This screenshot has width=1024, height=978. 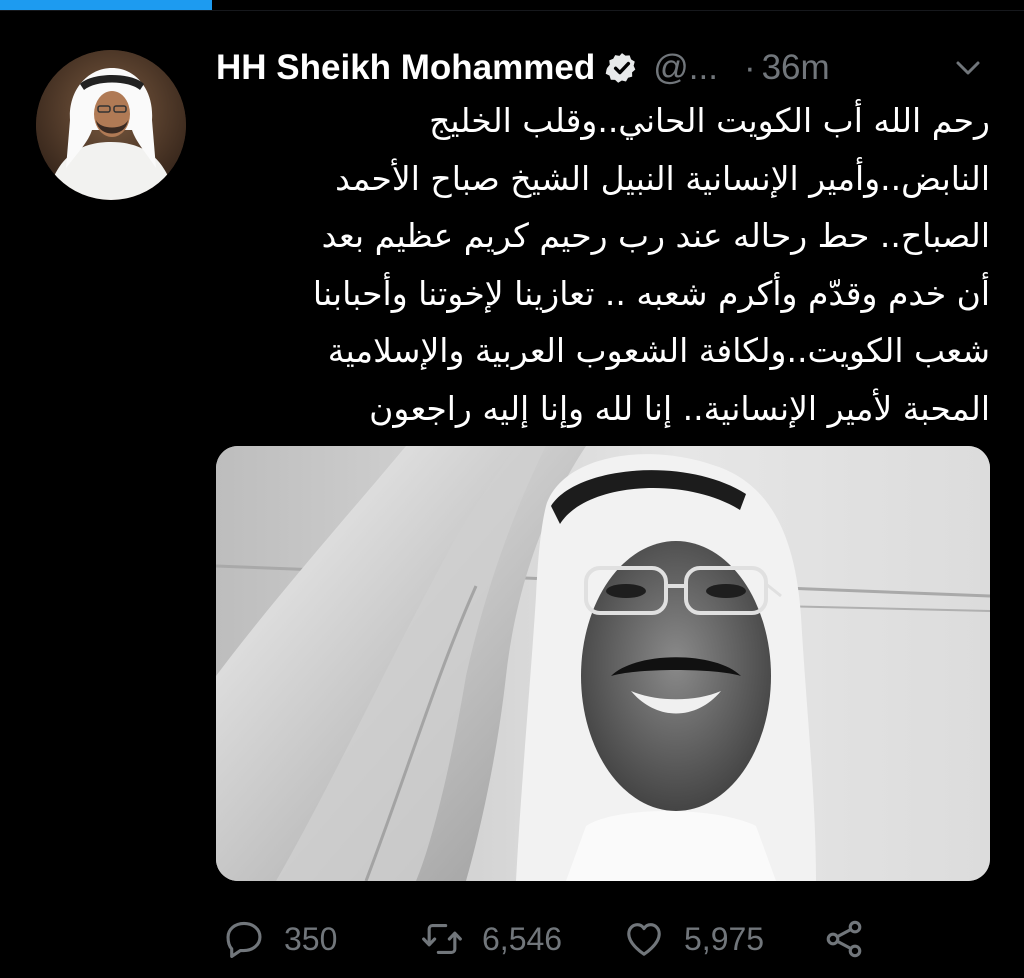 I want to click on avatar-image, so click(x=111, y=125).